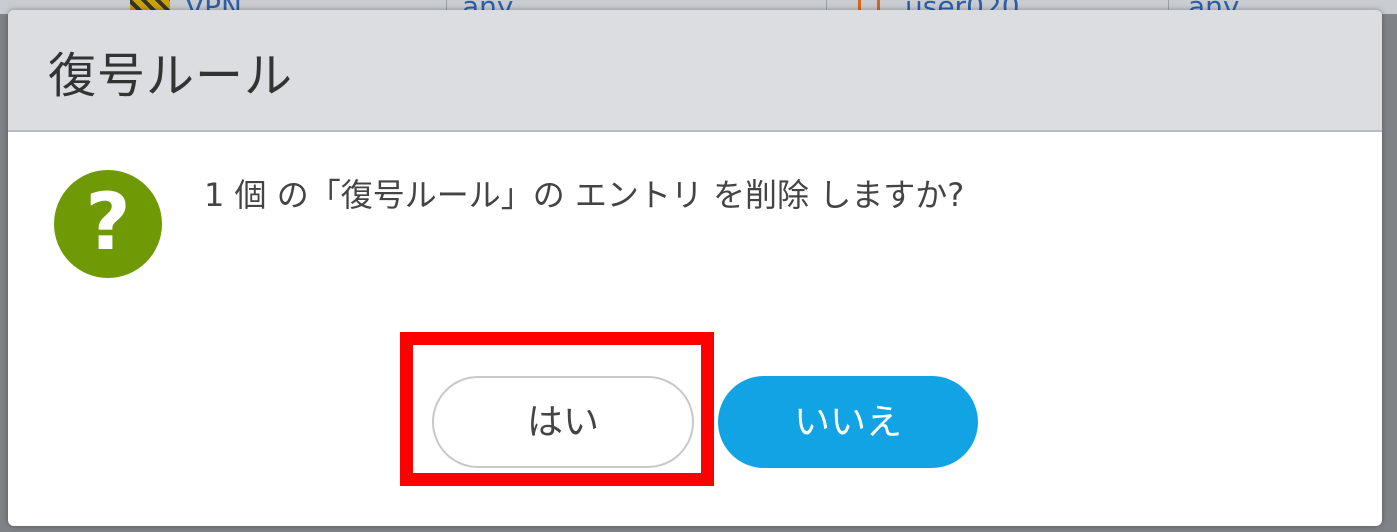 Image resolution: width=1397 pixels, height=532 pixels. Describe the element at coordinates (108, 224) in the screenshot. I see `question-icon: ?` at that location.